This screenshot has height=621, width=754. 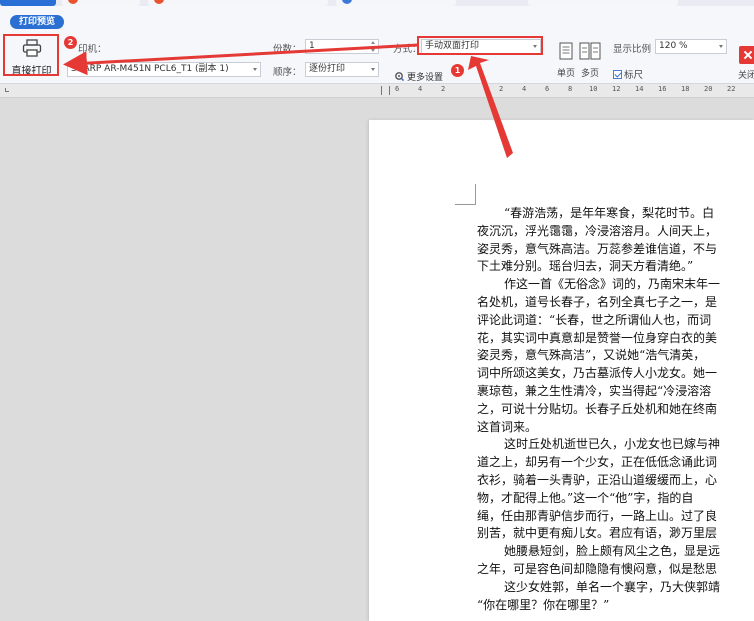 I want to click on duplex-mode-value: 手动双面打印, so click(x=452, y=46).